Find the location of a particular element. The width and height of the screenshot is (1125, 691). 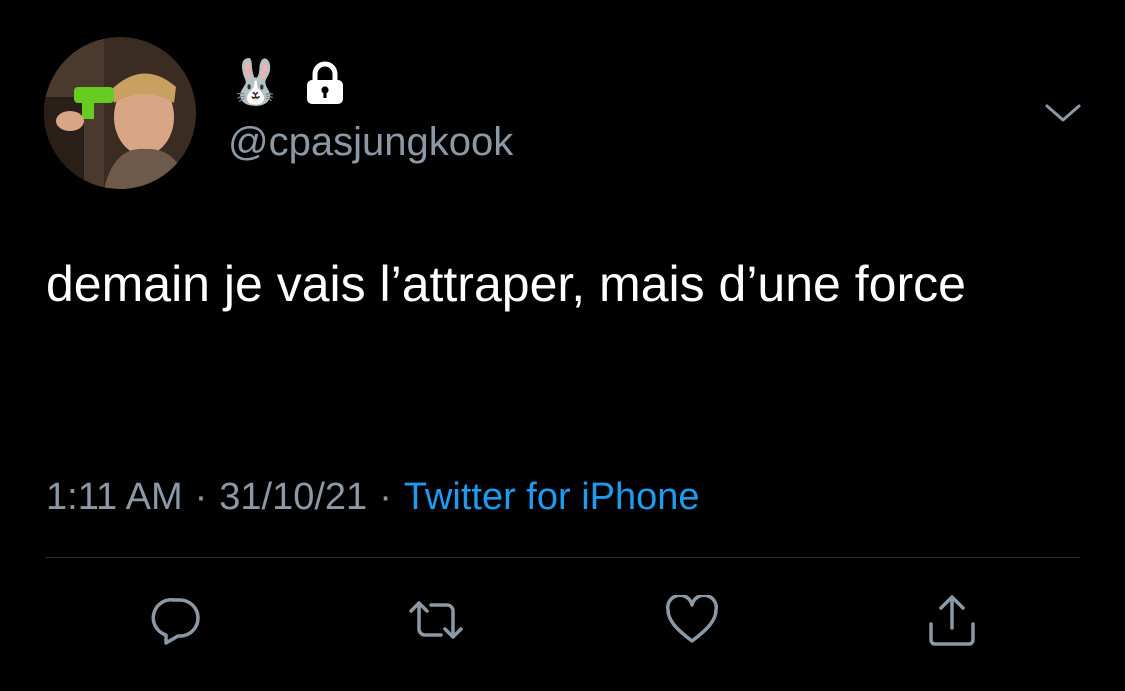

tweet-meta: 1:11 AM · 31/10/21 · Twitter for iPhone is located at coordinates (373, 497).